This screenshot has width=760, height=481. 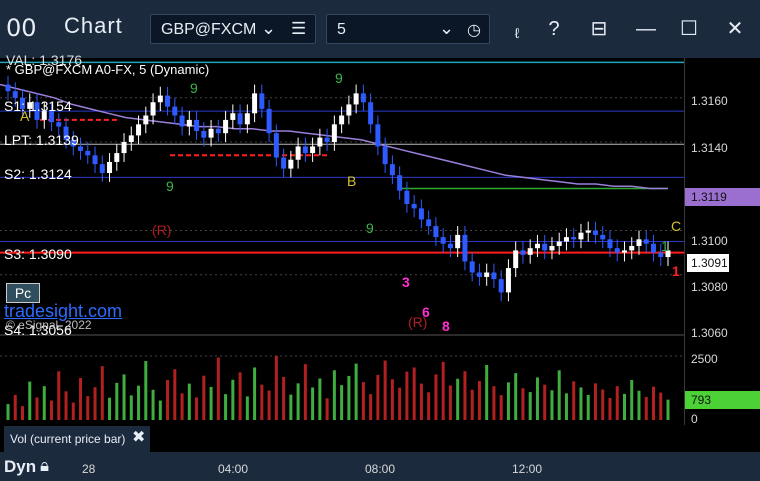 What do you see at coordinates (704, 359) in the screenshot?
I see `volume-tick: 2500` at bounding box center [704, 359].